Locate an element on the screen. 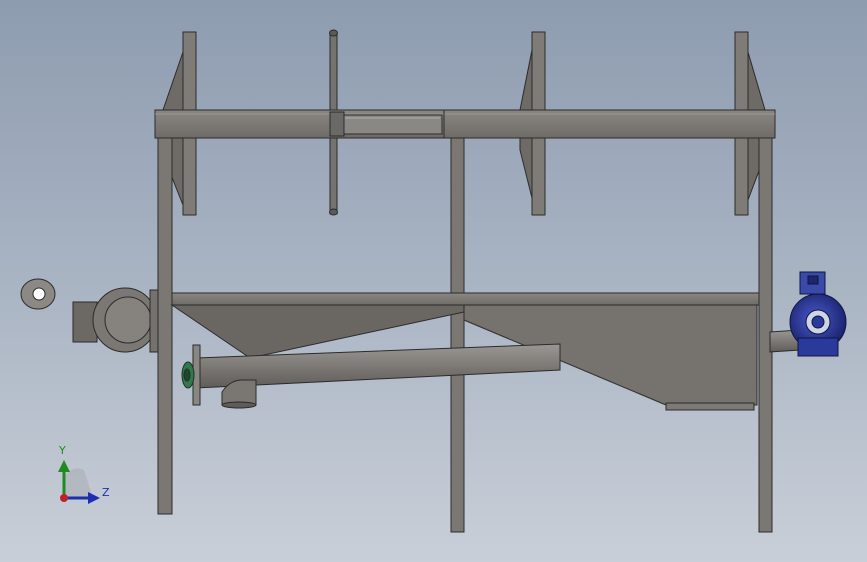 The image size is (867, 562). shaft-top-cap is located at coordinates (333, 33).